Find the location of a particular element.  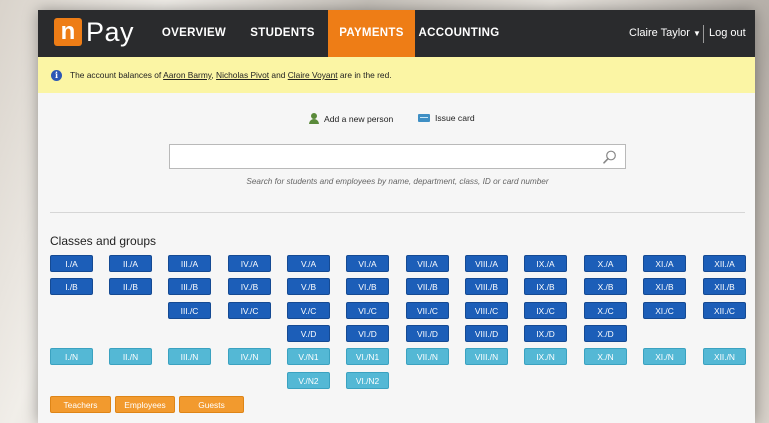

class-button: XI./A is located at coordinates (664, 263).